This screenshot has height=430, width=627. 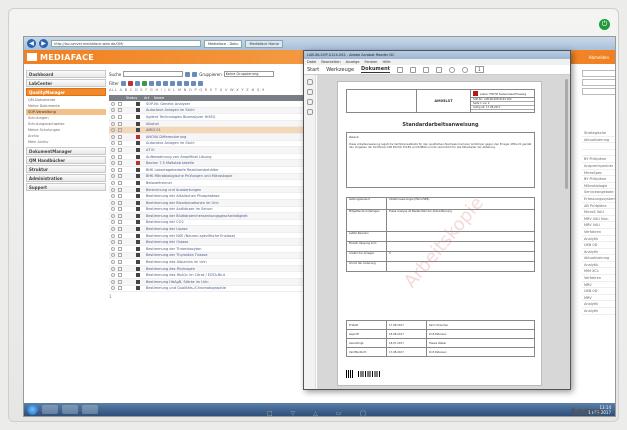 I want to click on start-button, so click(x=32, y=409).